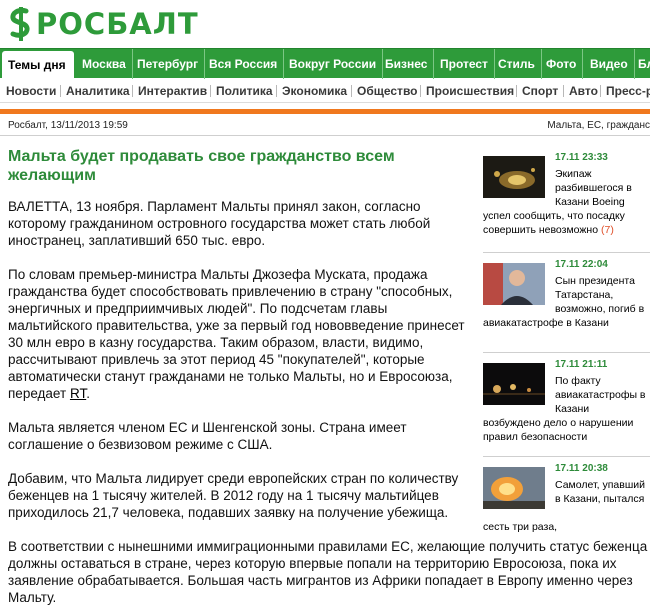  What do you see at coordinates (31, 91) in the screenshot?
I see `subnav-novosti: Новости` at bounding box center [31, 91].